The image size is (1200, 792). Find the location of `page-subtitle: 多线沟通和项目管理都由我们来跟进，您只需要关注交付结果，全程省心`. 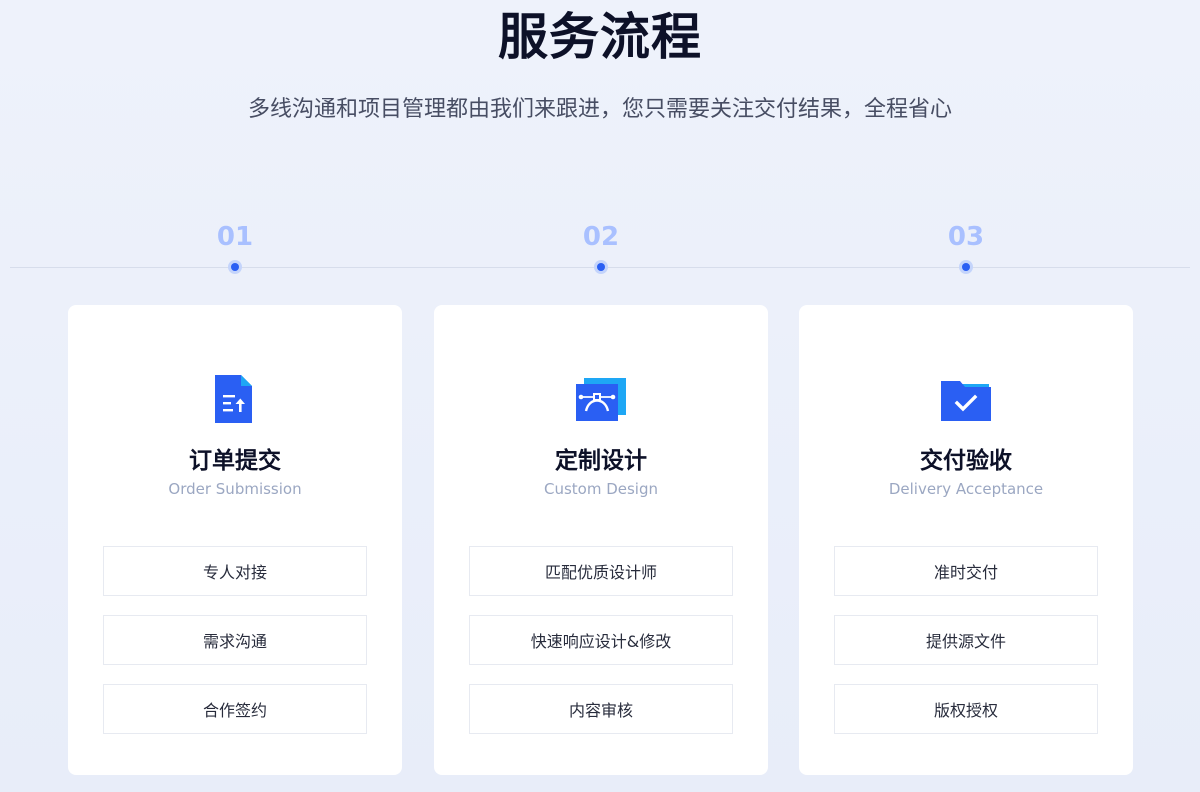

page-subtitle: 多线沟通和项目管理都由我们来跟进，您只需要关注交付结果，全程省心 is located at coordinates (599, 109).